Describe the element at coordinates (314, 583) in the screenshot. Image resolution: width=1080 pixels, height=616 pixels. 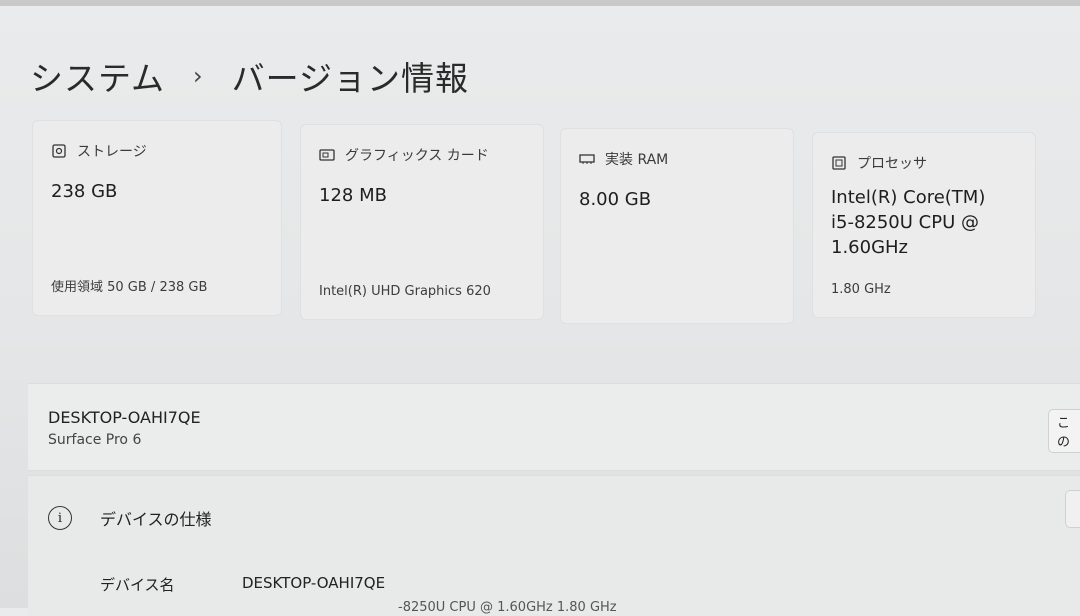
I see `spec-value: DESKTOP-OAHI7QE` at that location.